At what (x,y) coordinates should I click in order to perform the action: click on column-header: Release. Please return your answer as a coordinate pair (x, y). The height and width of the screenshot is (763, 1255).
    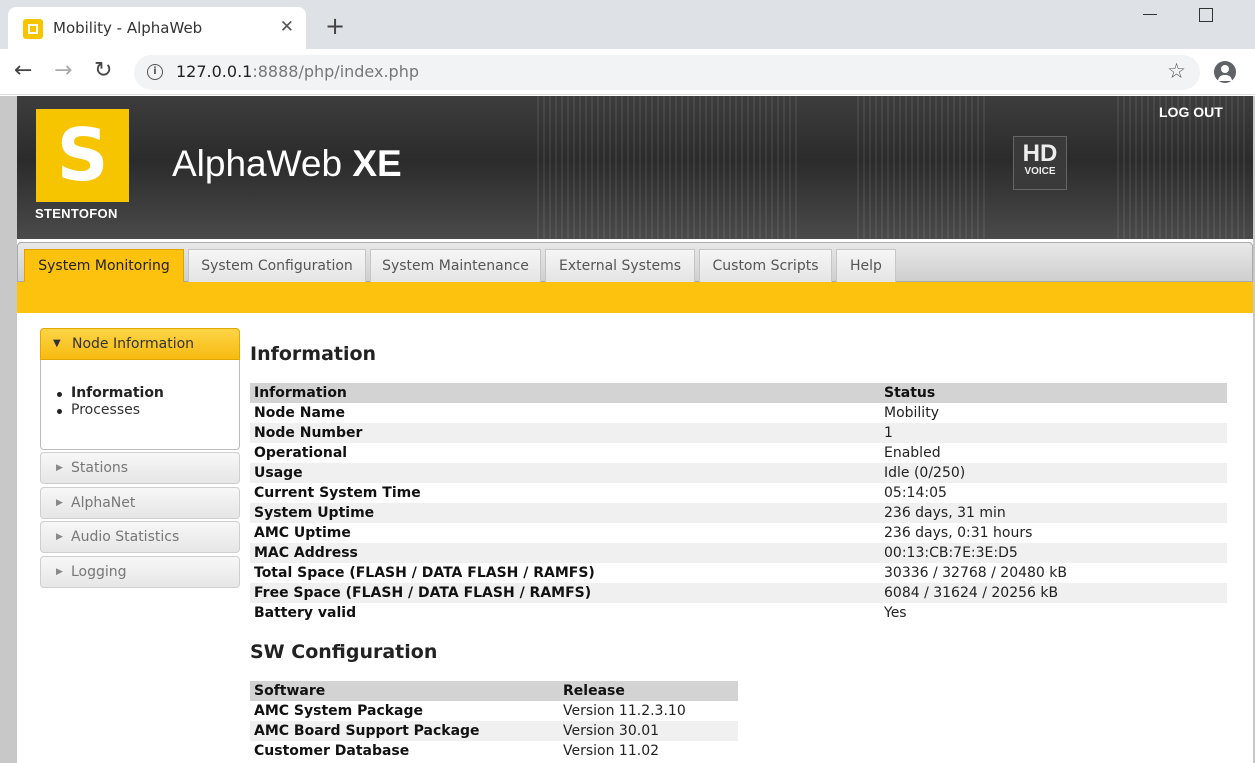
    Looking at the image, I should click on (648, 691).